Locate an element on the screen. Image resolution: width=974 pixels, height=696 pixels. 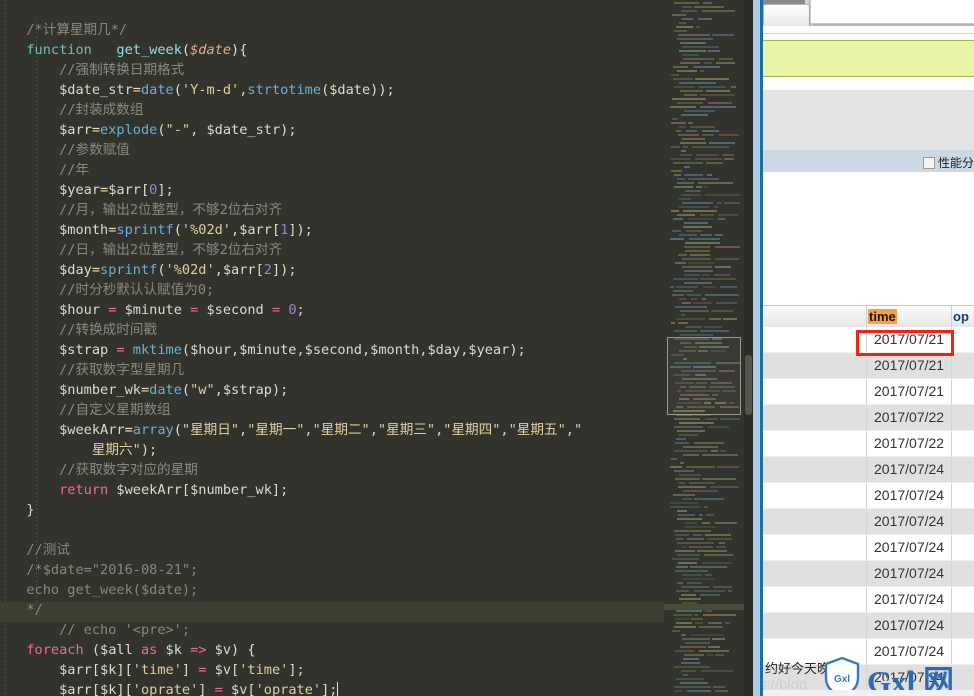
perf-analysis-checkbox is located at coordinates (928, 162).